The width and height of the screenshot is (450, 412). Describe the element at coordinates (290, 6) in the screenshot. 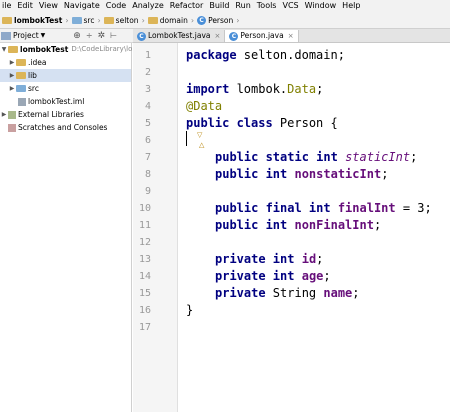

I see `menu-vcs: VCS` at that location.